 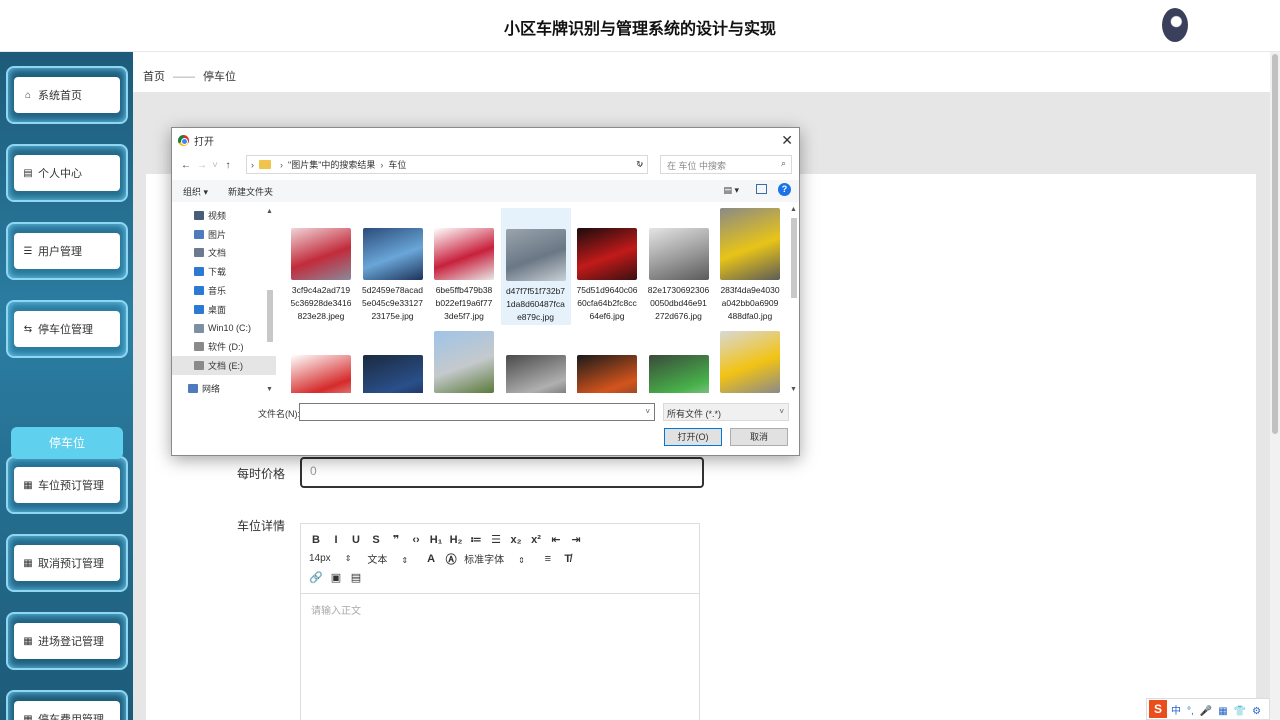 I want to click on view-options-icon: ▤ ▾, so click(x=731, y=190).